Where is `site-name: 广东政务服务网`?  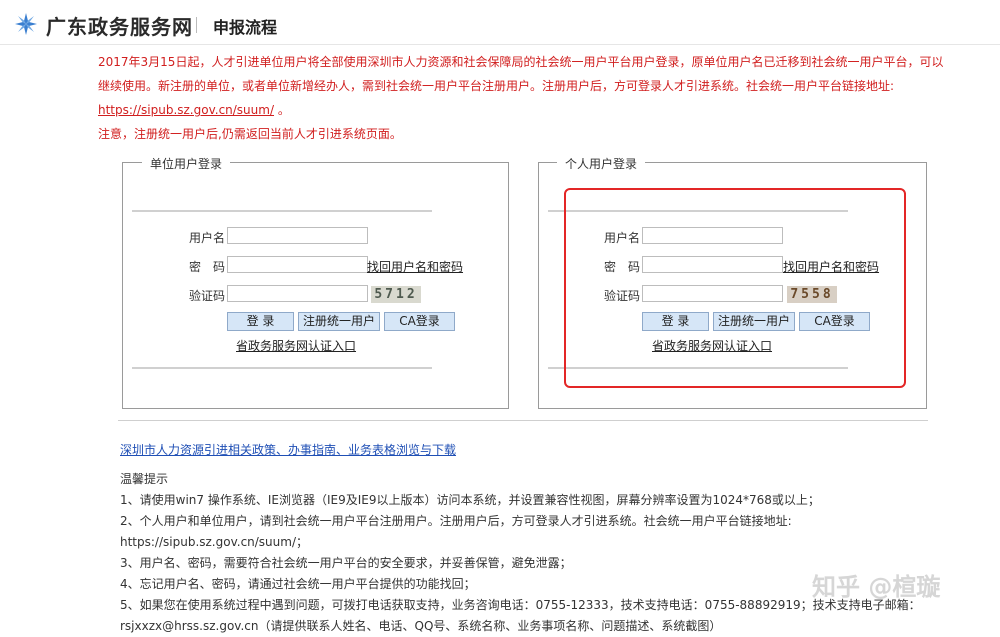
site-name: 广东政务服务网 is located at coordinates (119, 25).